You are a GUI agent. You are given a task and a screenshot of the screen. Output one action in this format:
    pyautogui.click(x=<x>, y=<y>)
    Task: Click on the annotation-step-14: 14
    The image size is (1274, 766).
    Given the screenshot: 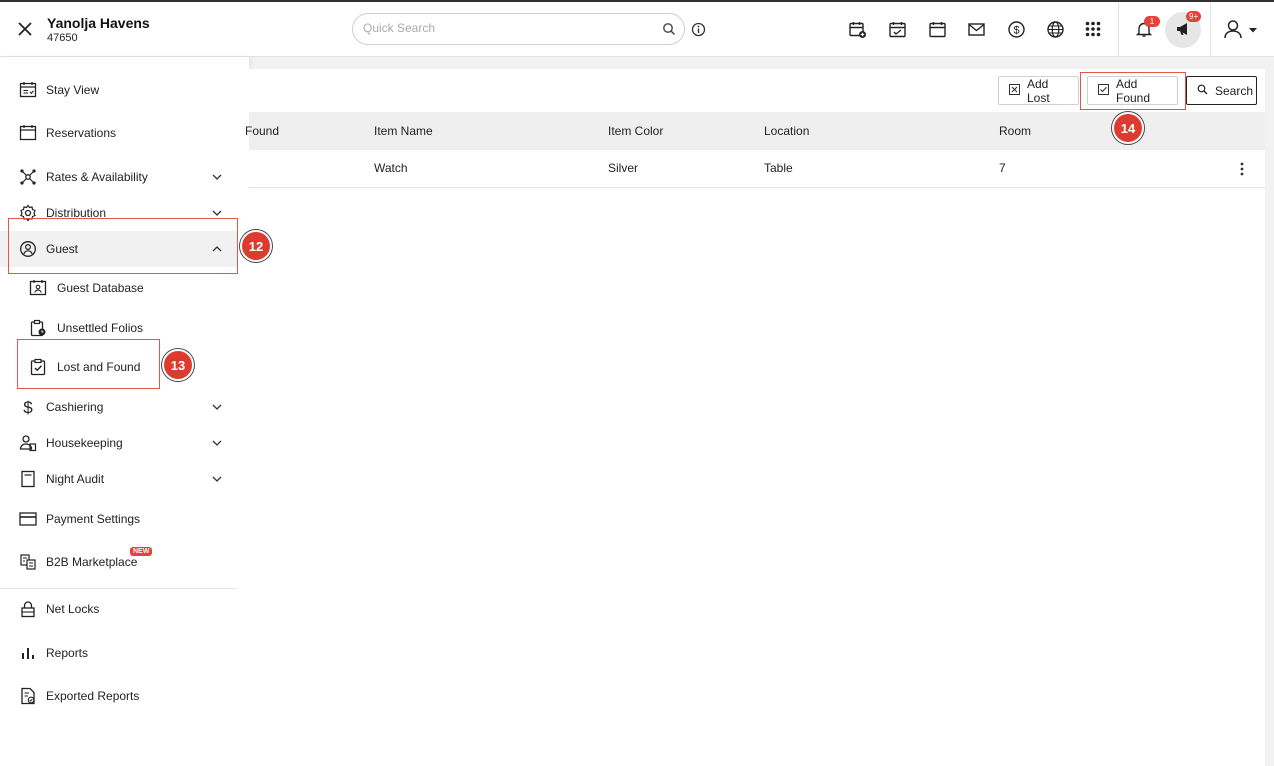 What is the action you would take?
    pyautogui.click(x=1128, y=128)
    